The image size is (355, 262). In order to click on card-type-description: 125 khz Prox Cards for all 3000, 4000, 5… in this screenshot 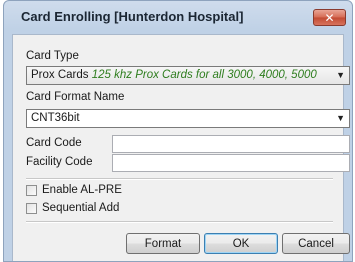, I will do `click(204, 75)`.